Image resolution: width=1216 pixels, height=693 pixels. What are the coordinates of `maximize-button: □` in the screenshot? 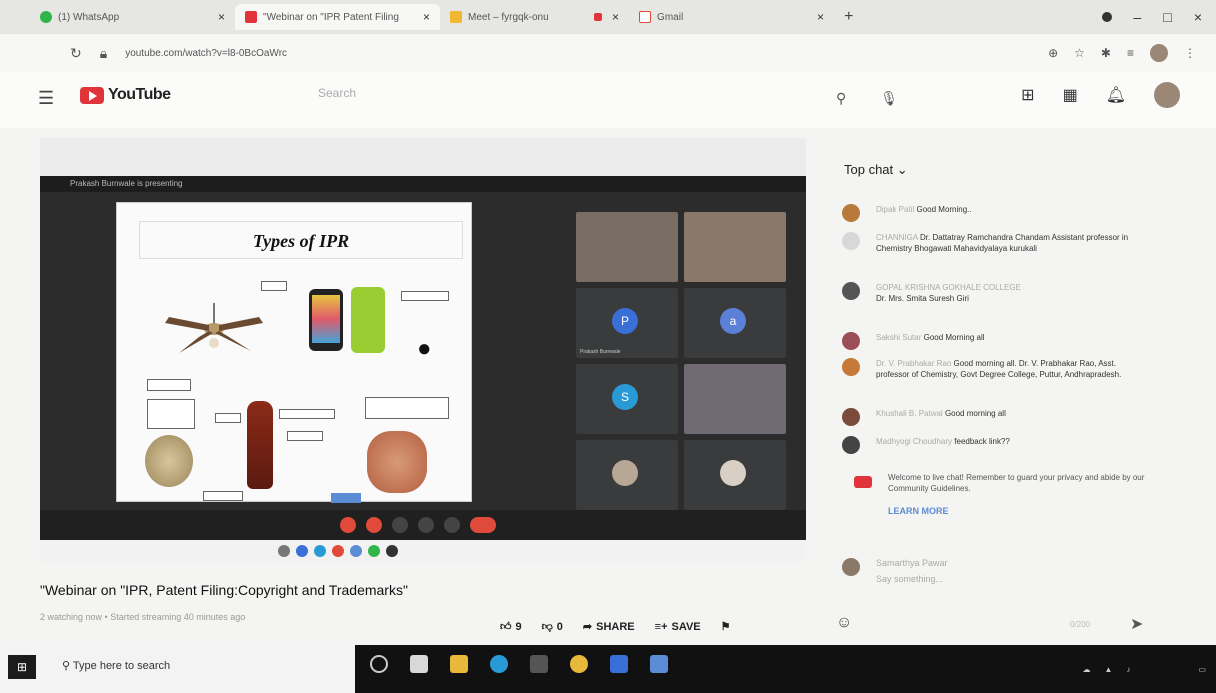 It's located at (1167, 17).